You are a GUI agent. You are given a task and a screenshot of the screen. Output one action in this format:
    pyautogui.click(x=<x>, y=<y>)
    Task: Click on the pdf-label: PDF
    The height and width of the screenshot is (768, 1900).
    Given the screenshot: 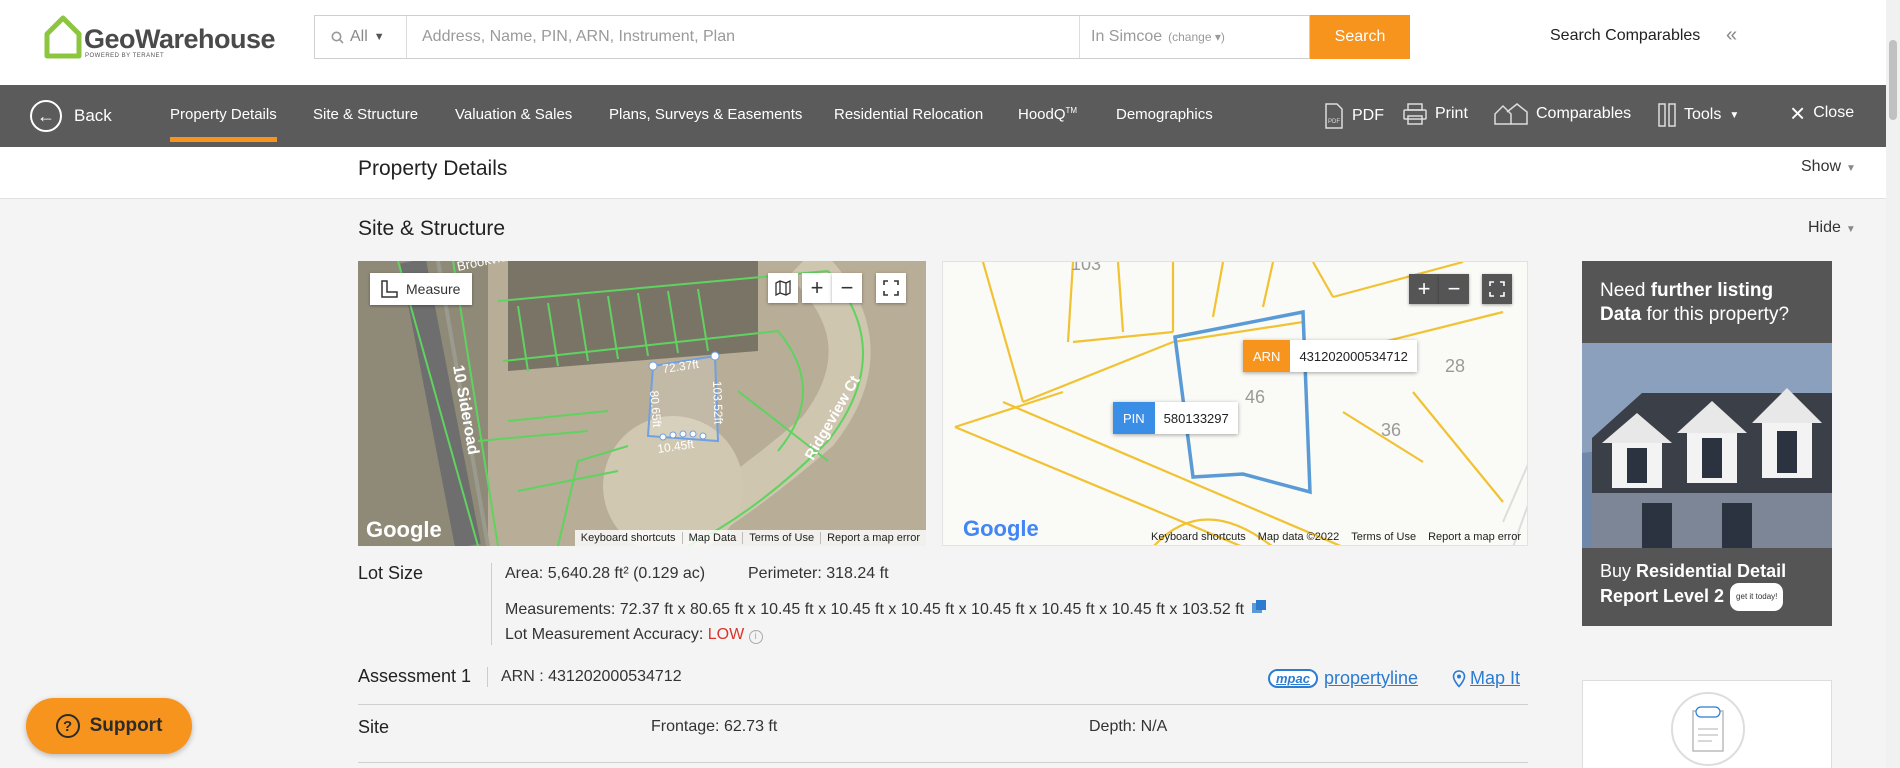 What is the action you would take?
    pyautogui.click(x=1368, y=115)
    